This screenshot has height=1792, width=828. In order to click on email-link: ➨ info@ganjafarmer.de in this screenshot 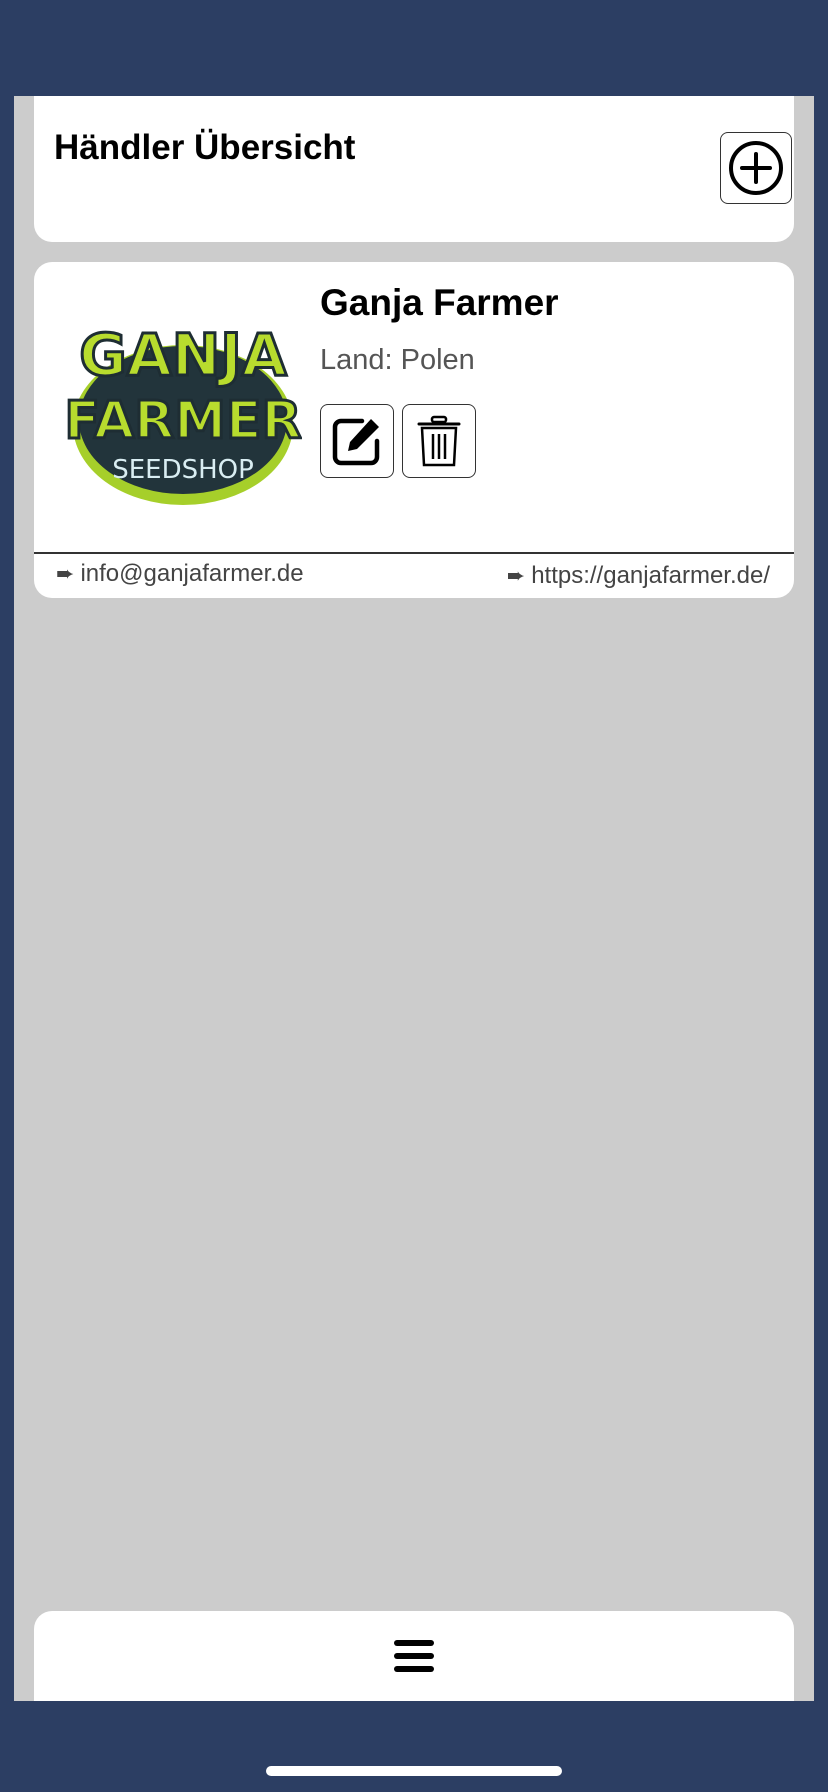, I will do `click(180, 574)`.